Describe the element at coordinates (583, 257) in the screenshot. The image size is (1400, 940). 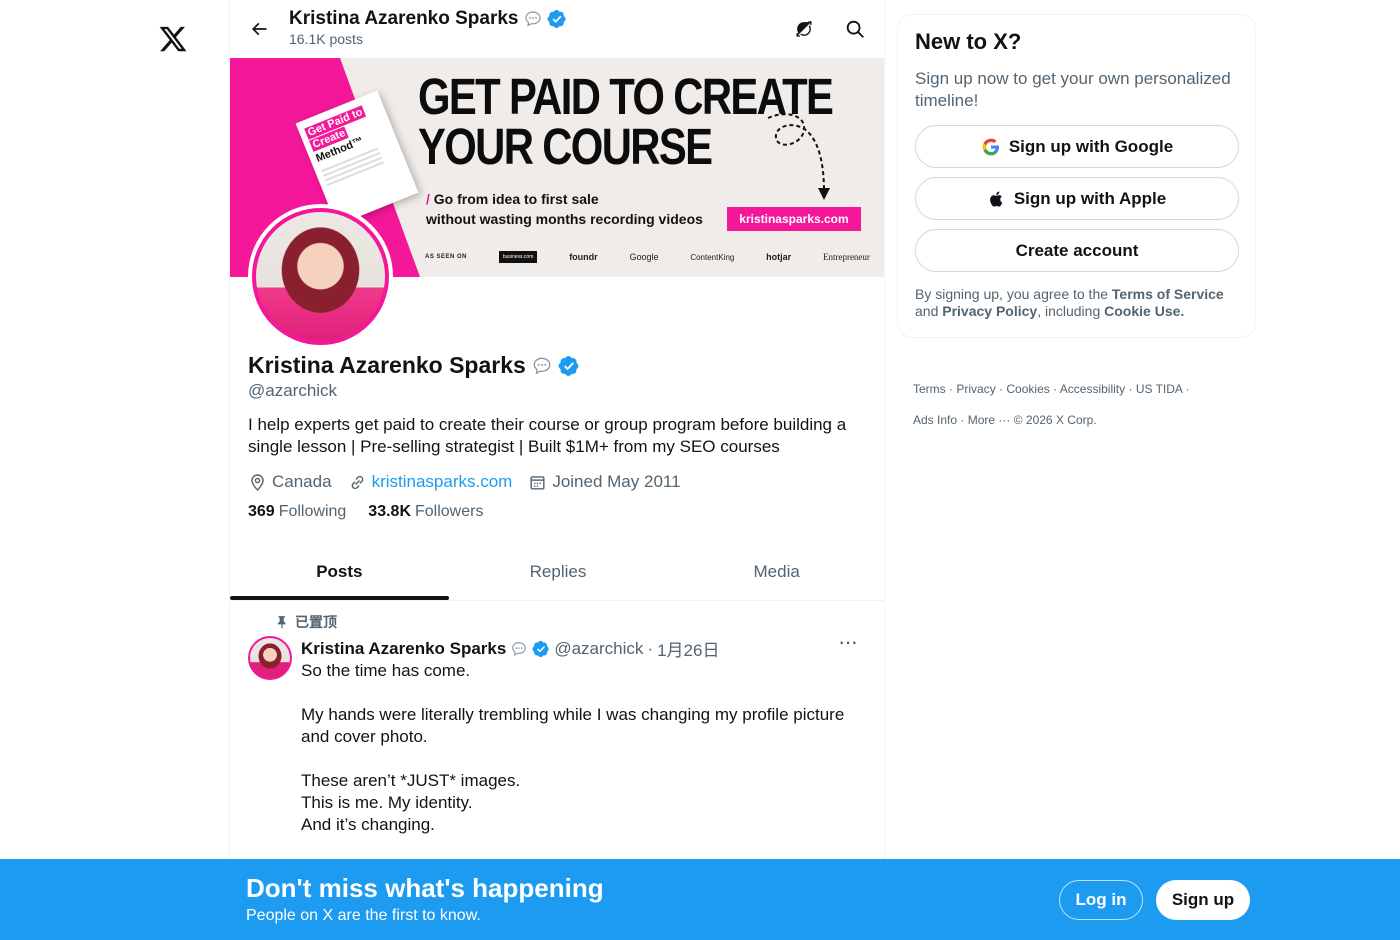
I see `logo-foundr: foundr` at that location.